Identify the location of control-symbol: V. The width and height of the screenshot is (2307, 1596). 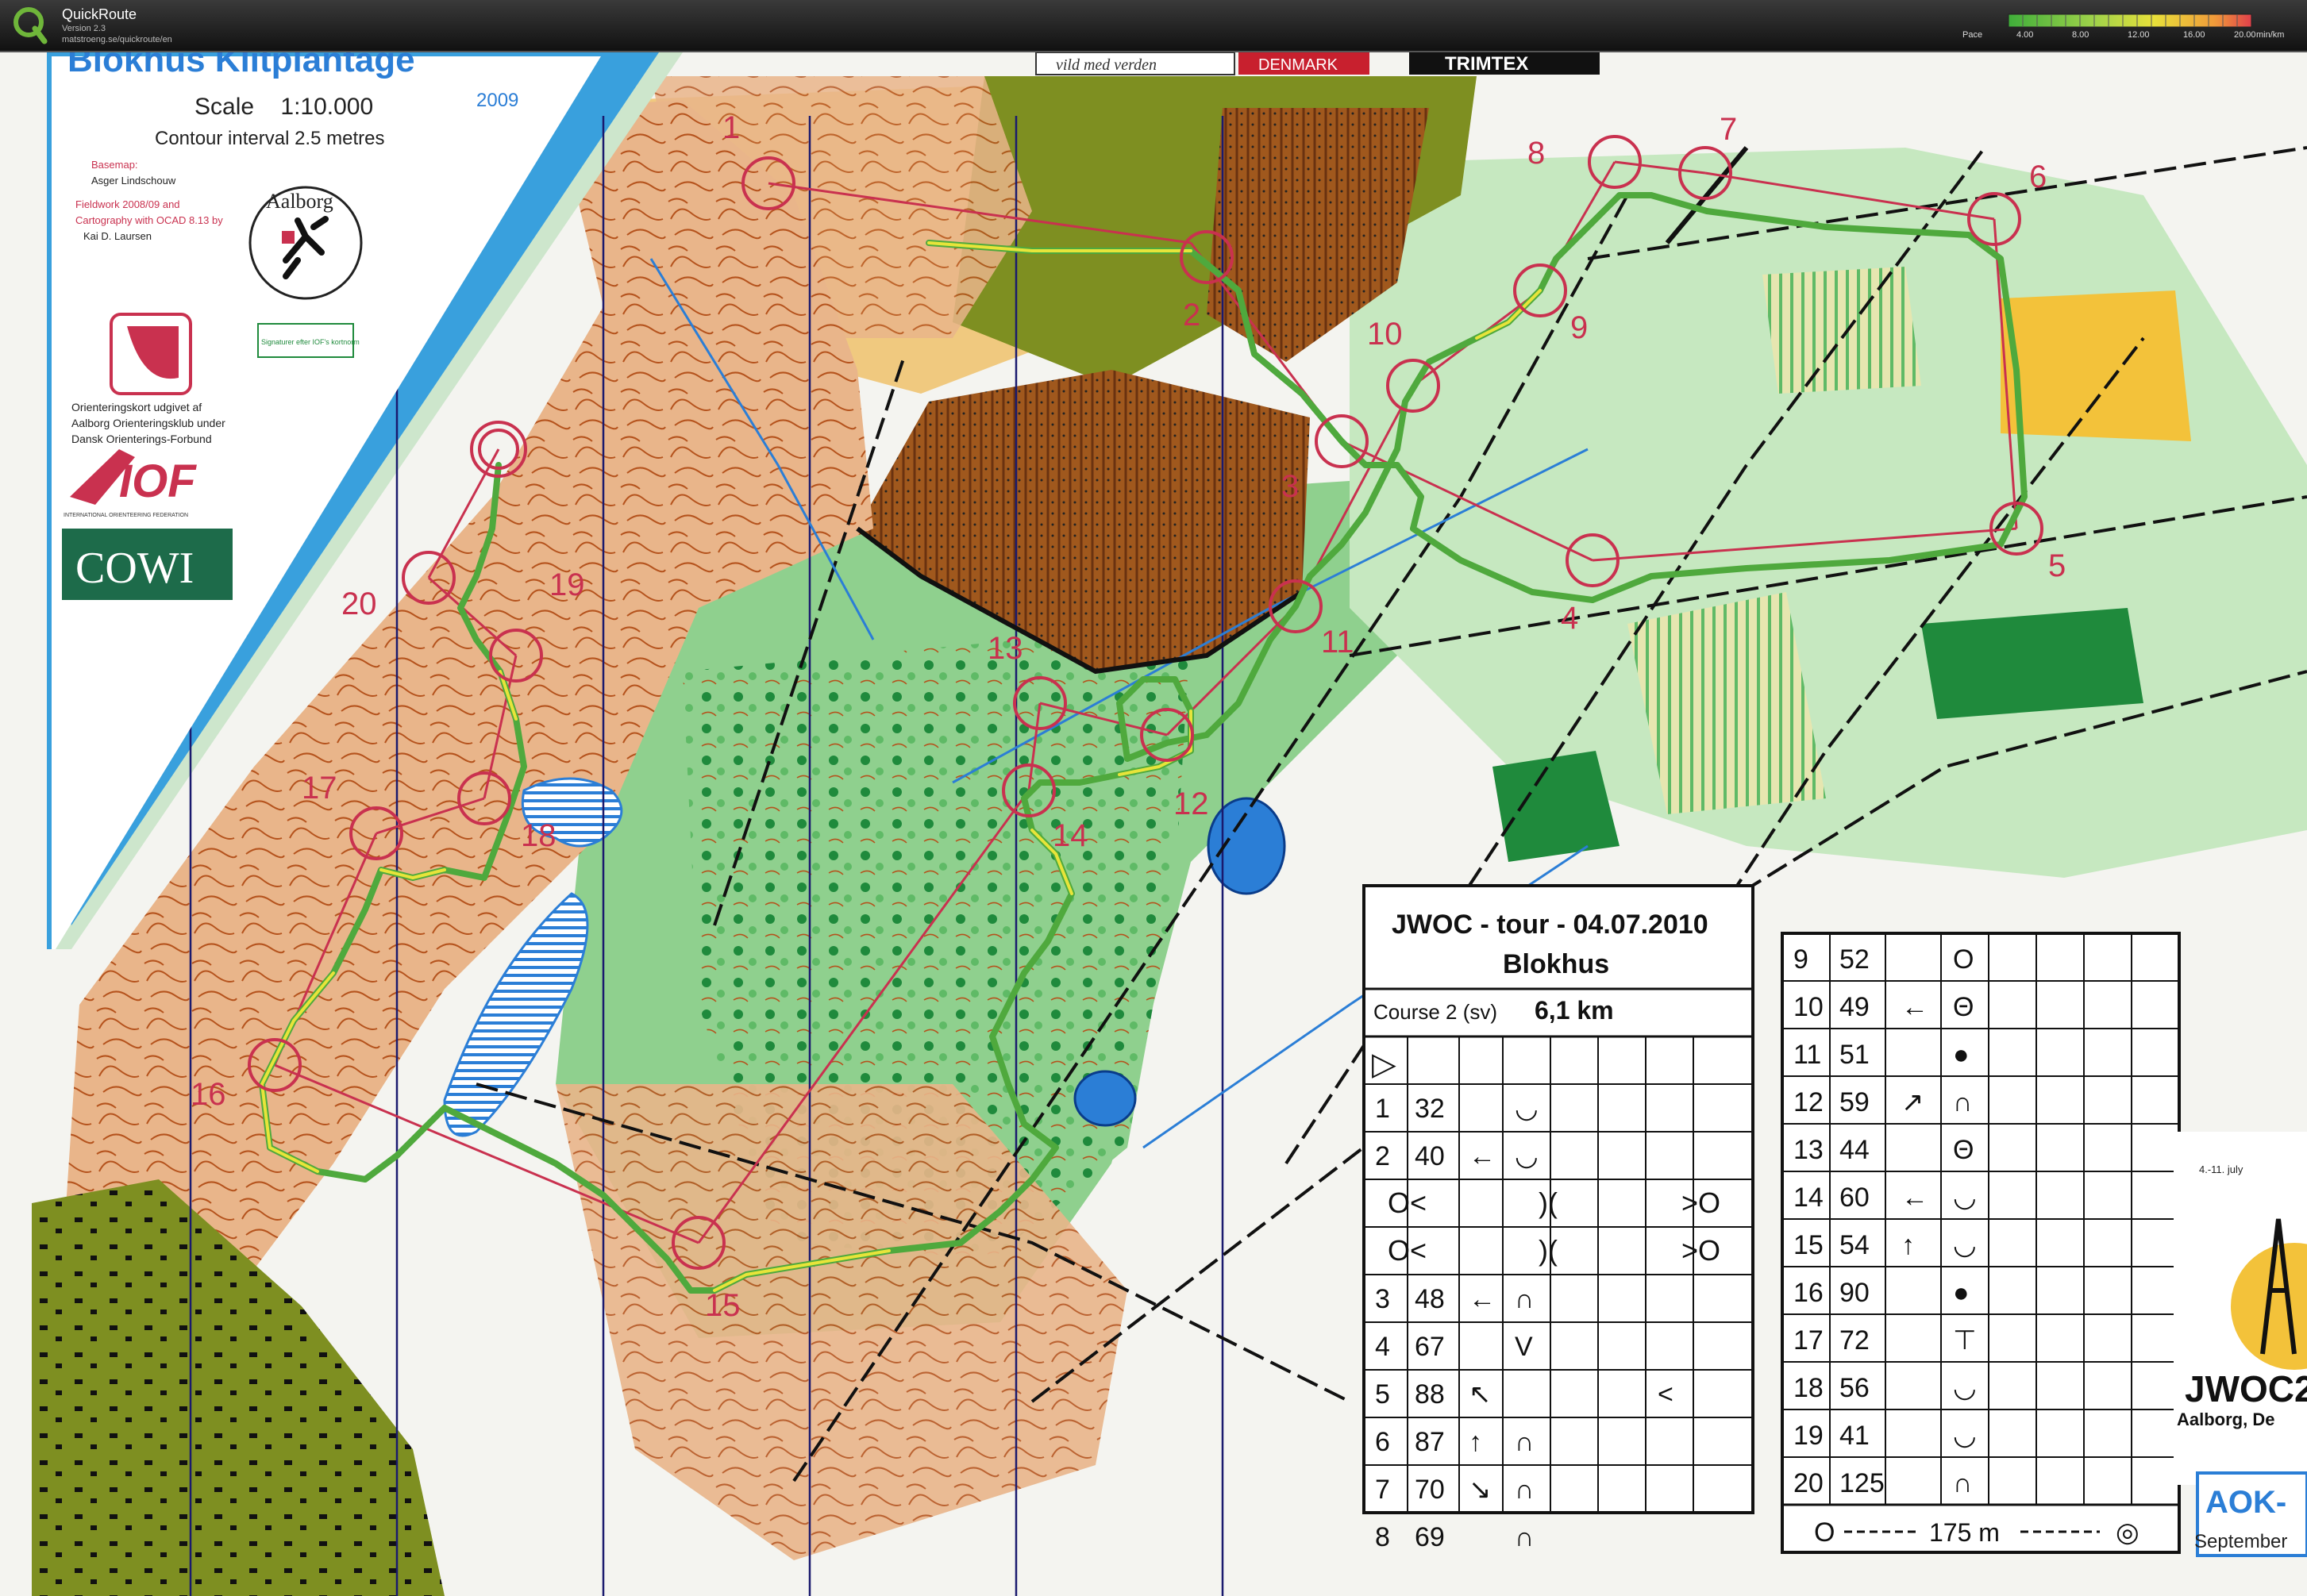
(1524, 1347).